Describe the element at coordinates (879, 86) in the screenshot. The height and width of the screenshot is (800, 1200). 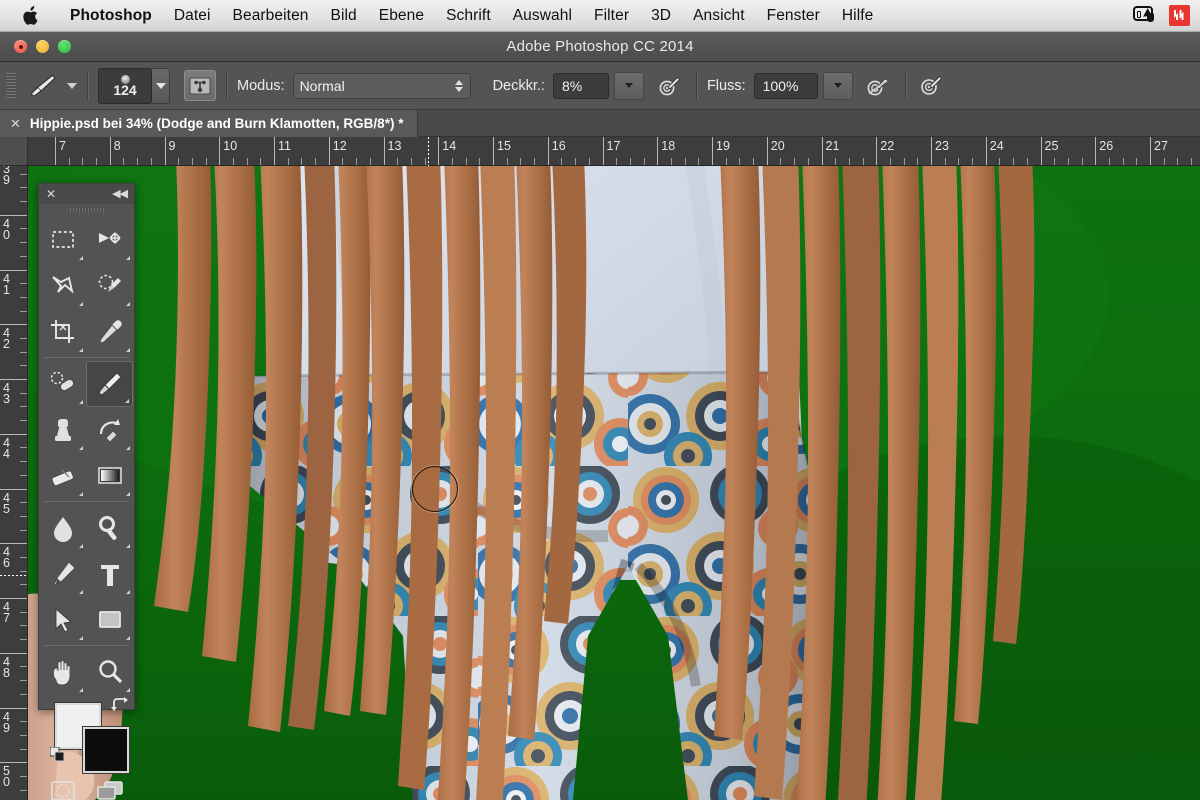
I see `airbrush-icon` at that location.